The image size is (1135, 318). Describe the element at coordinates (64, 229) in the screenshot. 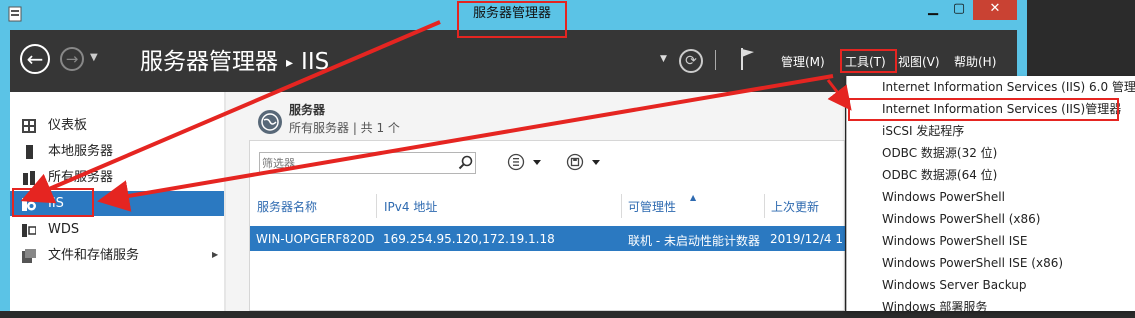

I see `sidebar-item-label: WDS` at that location.